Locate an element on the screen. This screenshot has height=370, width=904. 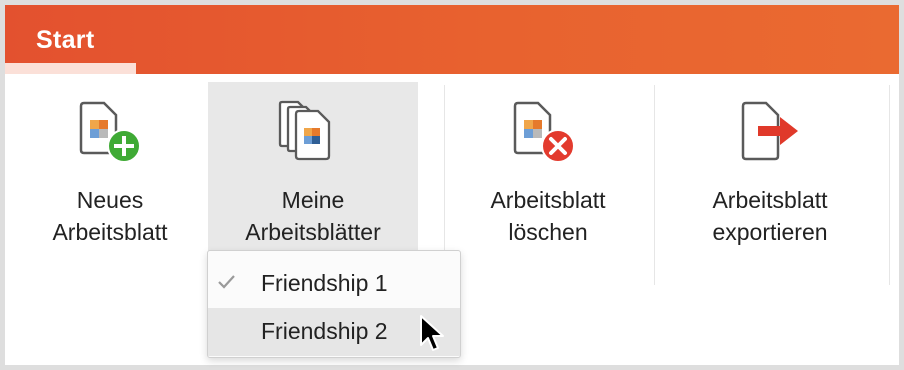
delete-worksheet-icon is located at coordinates (544, 132).